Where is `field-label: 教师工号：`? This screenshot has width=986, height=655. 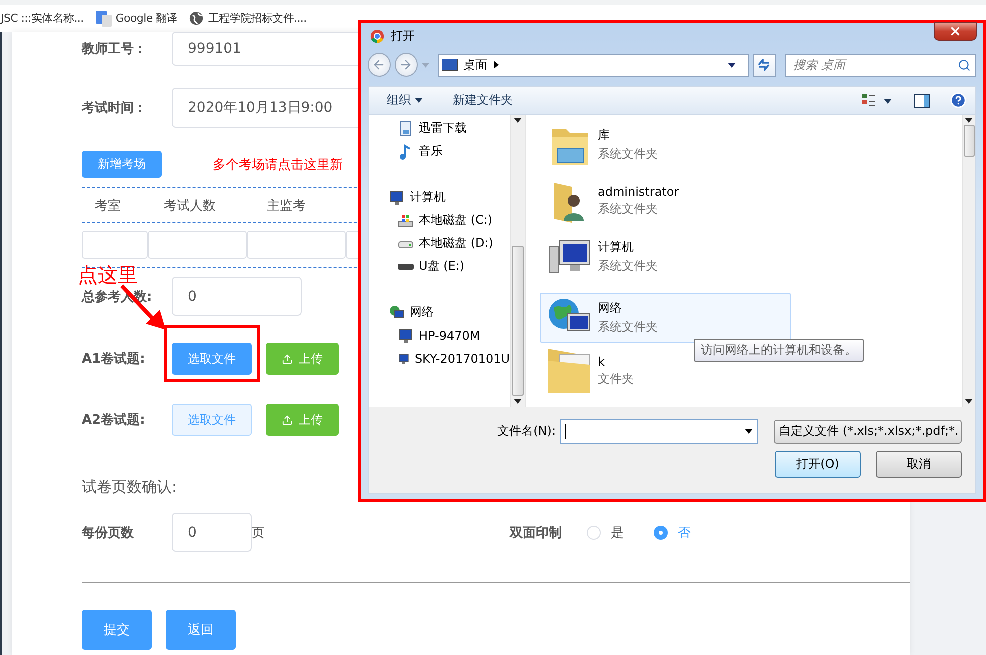 field-label: 教师工号： is located at coordinates (115, 49).